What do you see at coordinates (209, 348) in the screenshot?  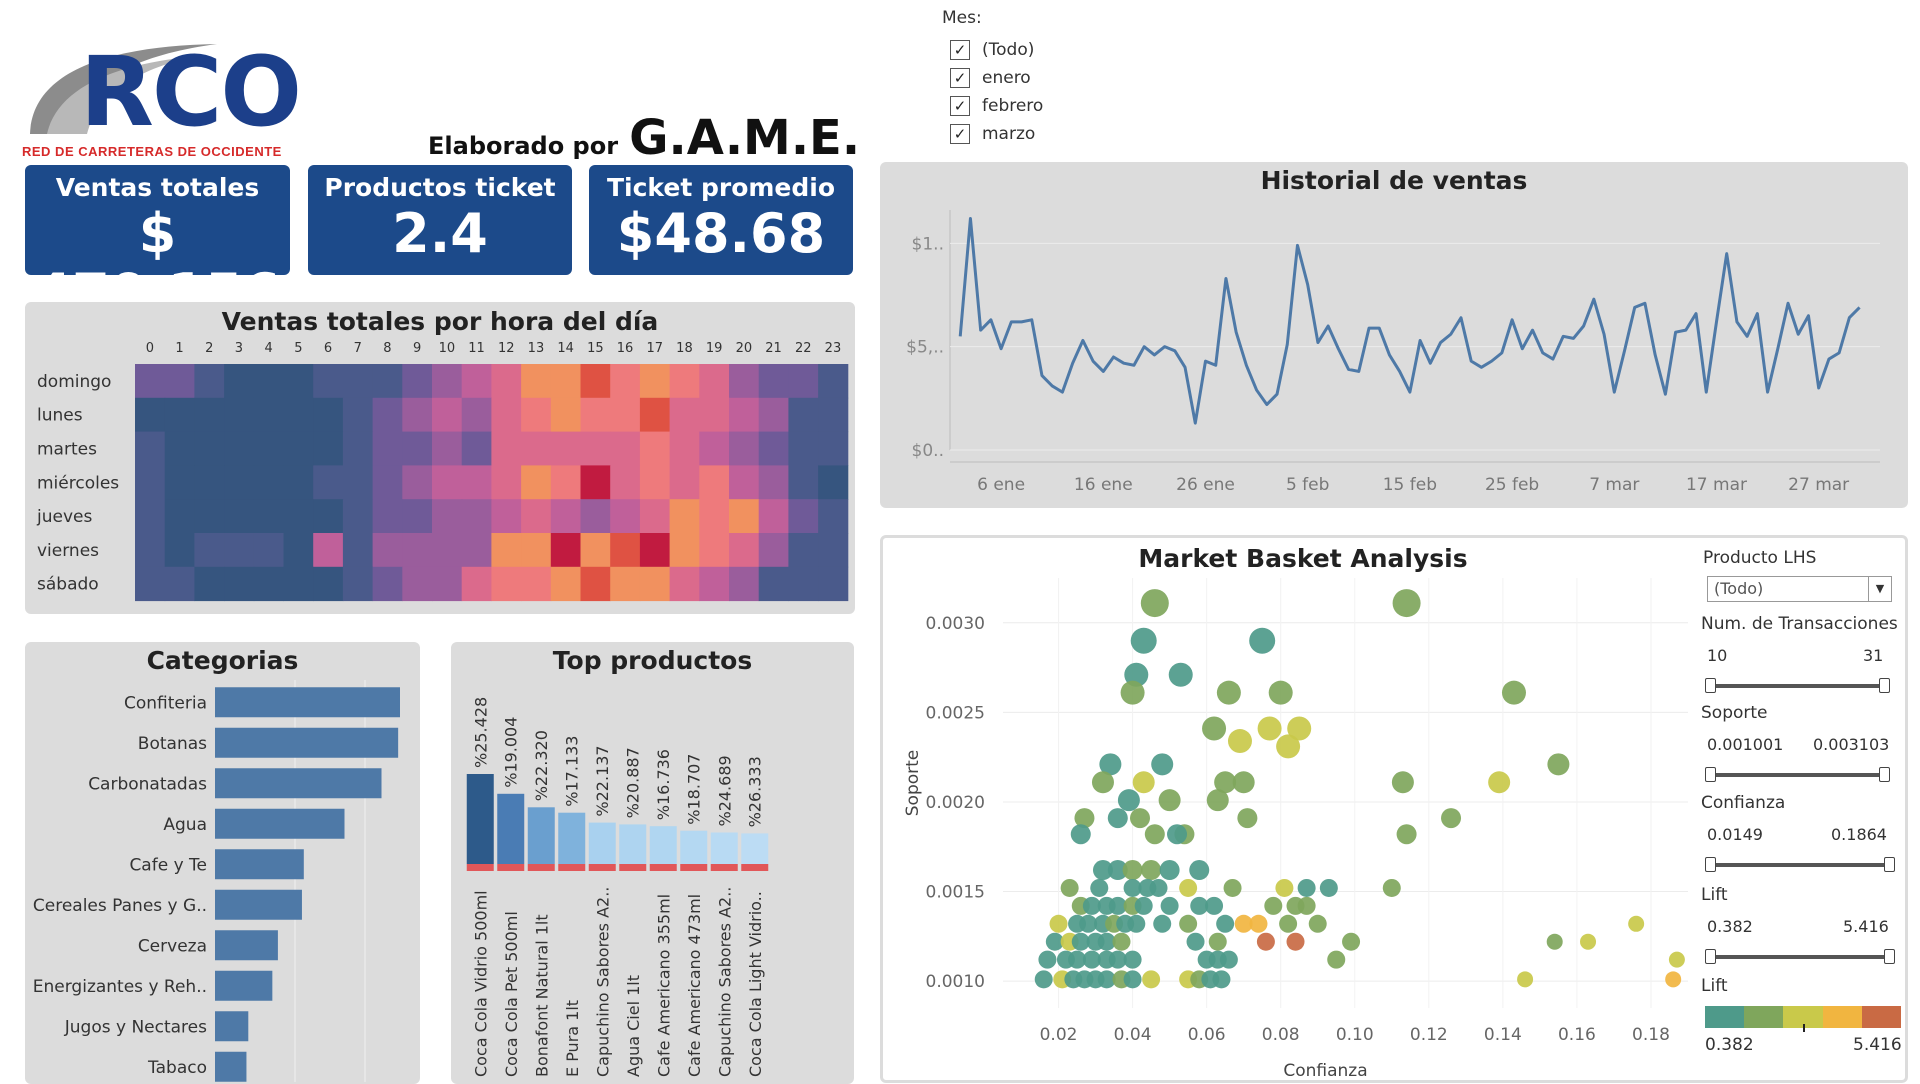 I see `heatmap-hour-label: 2` at bounding box center [209, 348].